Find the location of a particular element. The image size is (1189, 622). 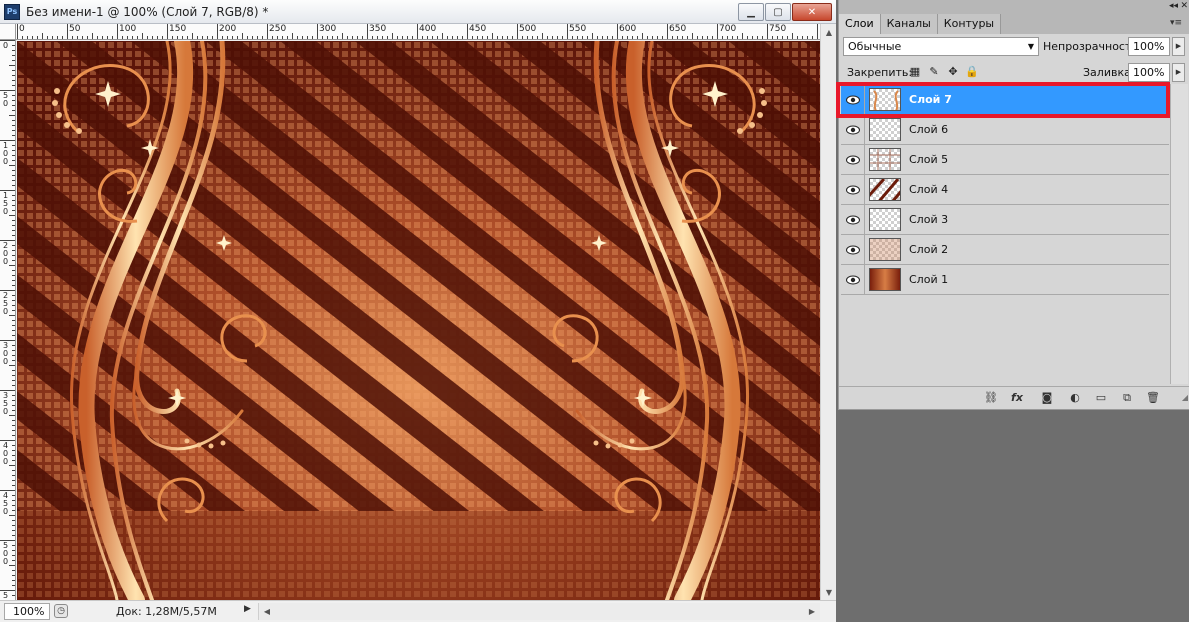

tab-layers: Слои is located at coordinates (860, 24).